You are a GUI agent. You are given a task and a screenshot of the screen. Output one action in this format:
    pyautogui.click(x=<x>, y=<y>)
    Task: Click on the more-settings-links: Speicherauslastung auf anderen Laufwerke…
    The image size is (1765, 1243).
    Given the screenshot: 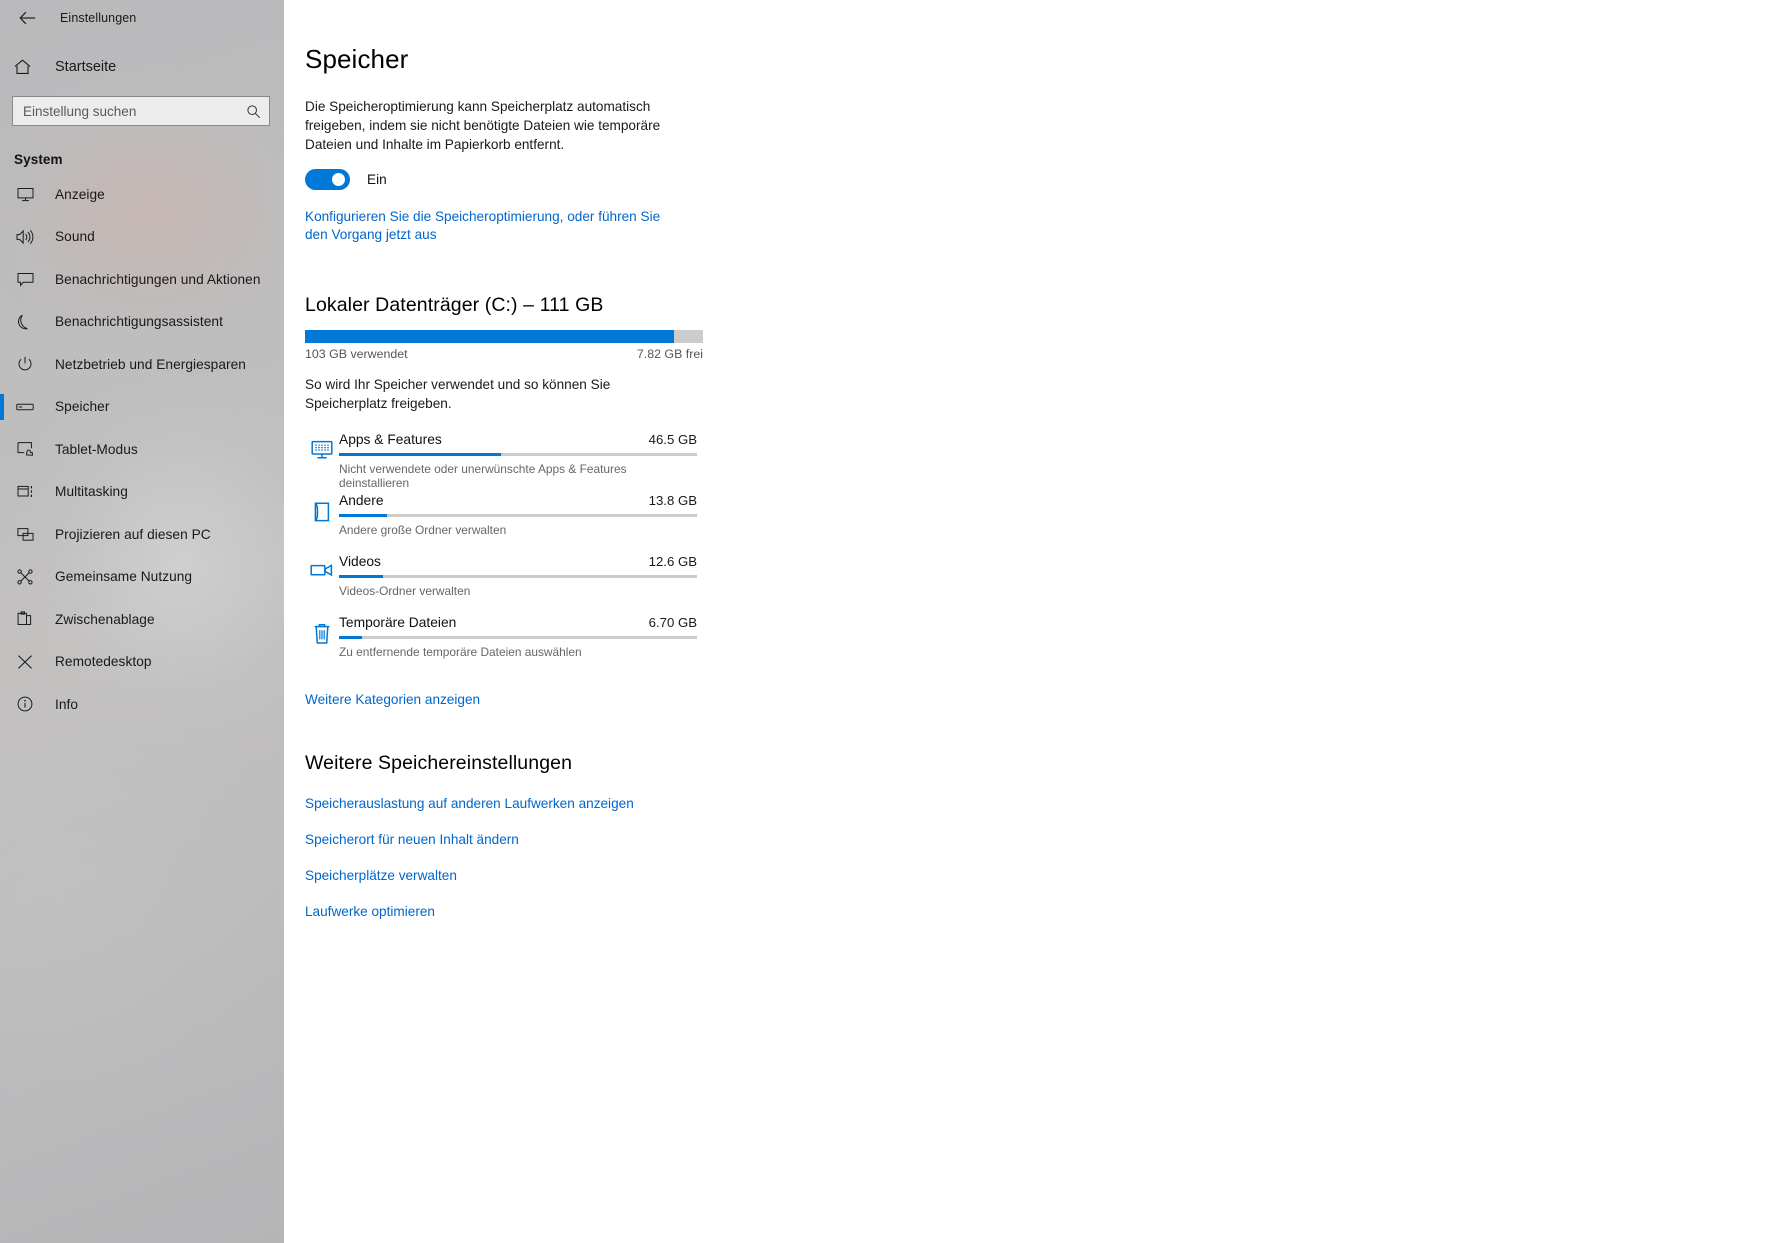 What is the action you would take?
    pyautogui.click(x=1035, y=858)
    